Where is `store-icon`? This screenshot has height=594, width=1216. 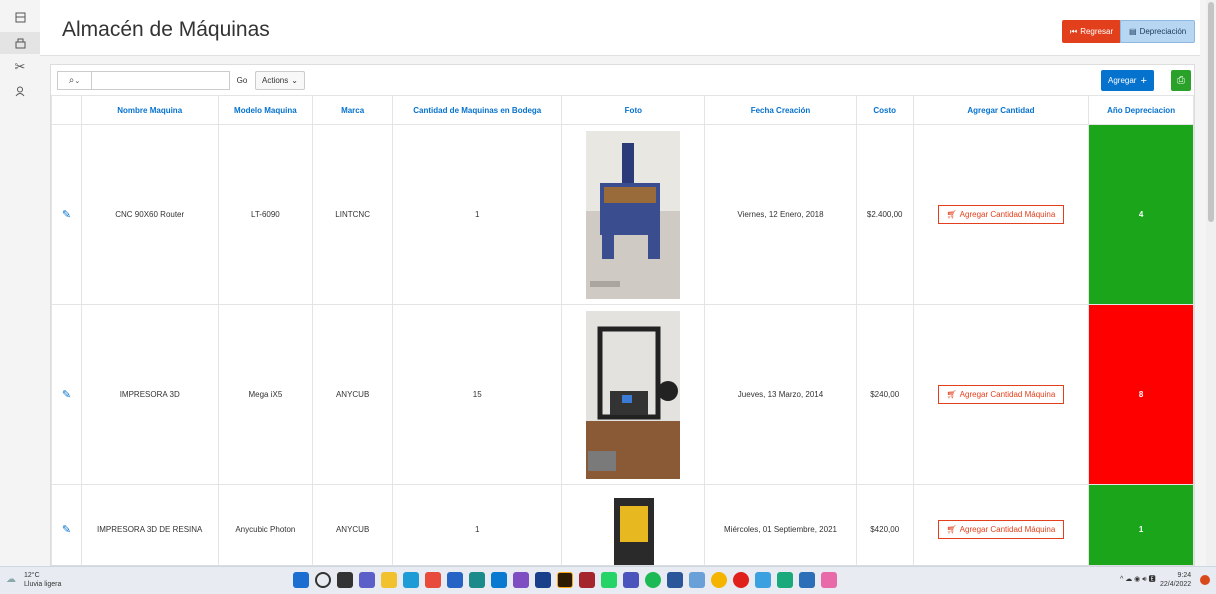 store-icon is located at coordinates (455, 580).